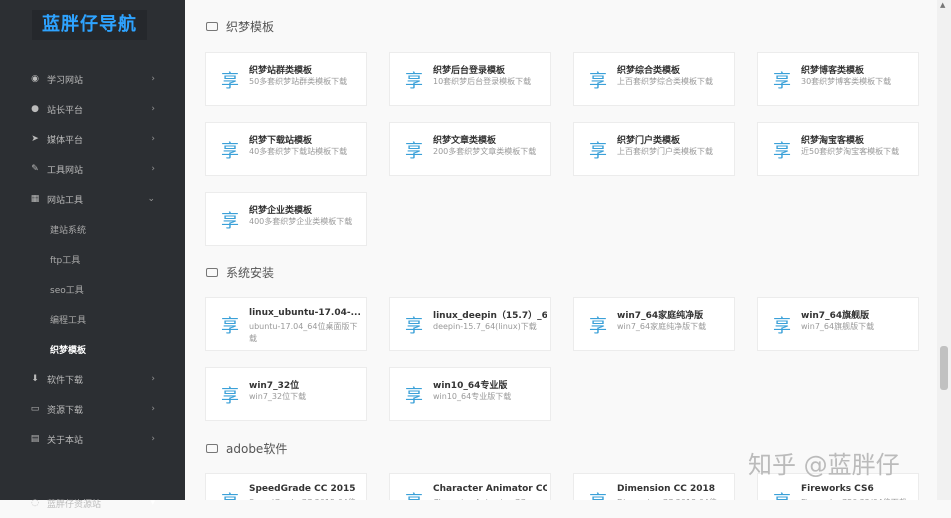 The width and height of the screenshot is (951, 518). What do you see at coordinates (35, 439) in the screenshot?
I see `card-icon: ▤` at bounding box center [35, 439].